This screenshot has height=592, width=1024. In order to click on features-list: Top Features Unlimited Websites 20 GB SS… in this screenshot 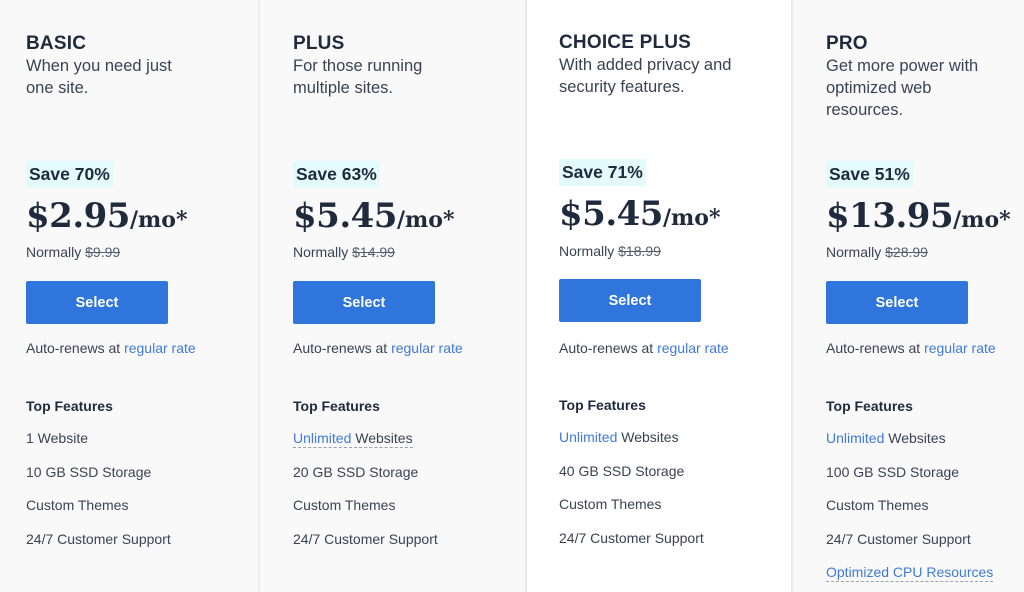, I will do `click(365, 480)`.